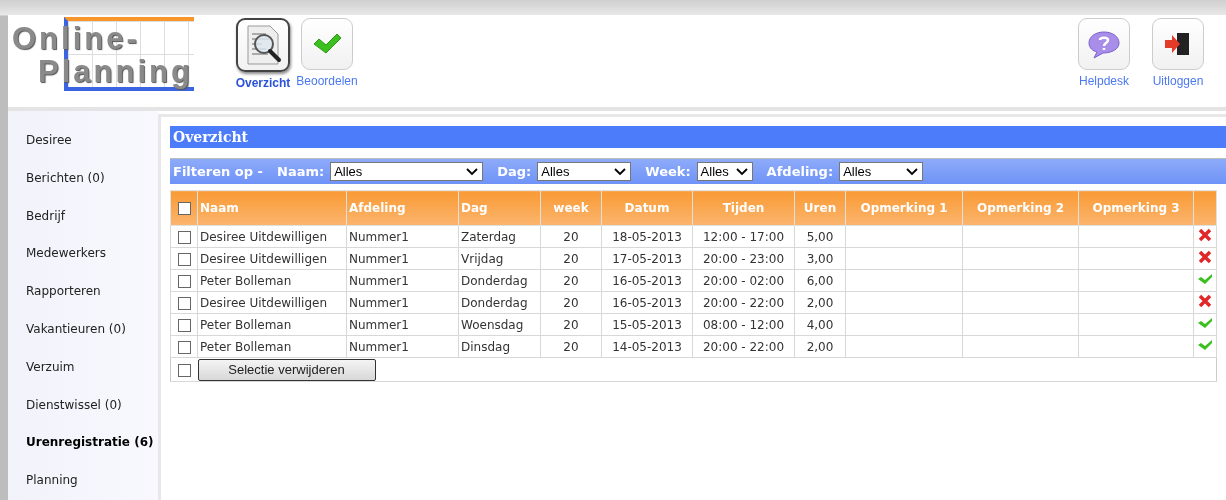 This screenshot has height=500, width=1226. What do you see at coordinates (83, 265) in the screenshot?
I see `sidebar-item: Medewerkers` at bounding box center [83, 265].